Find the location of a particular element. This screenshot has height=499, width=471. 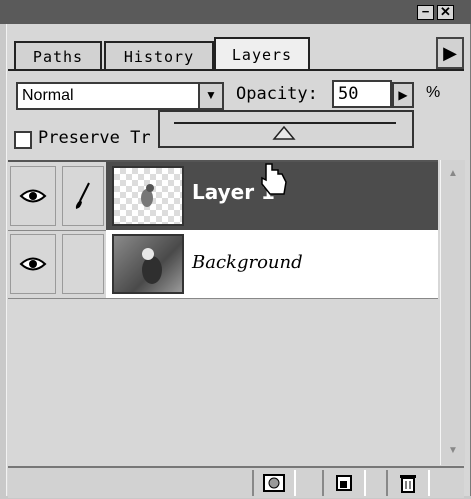

chevron-down-icon: ▼ is located at coordinates (210, 96).